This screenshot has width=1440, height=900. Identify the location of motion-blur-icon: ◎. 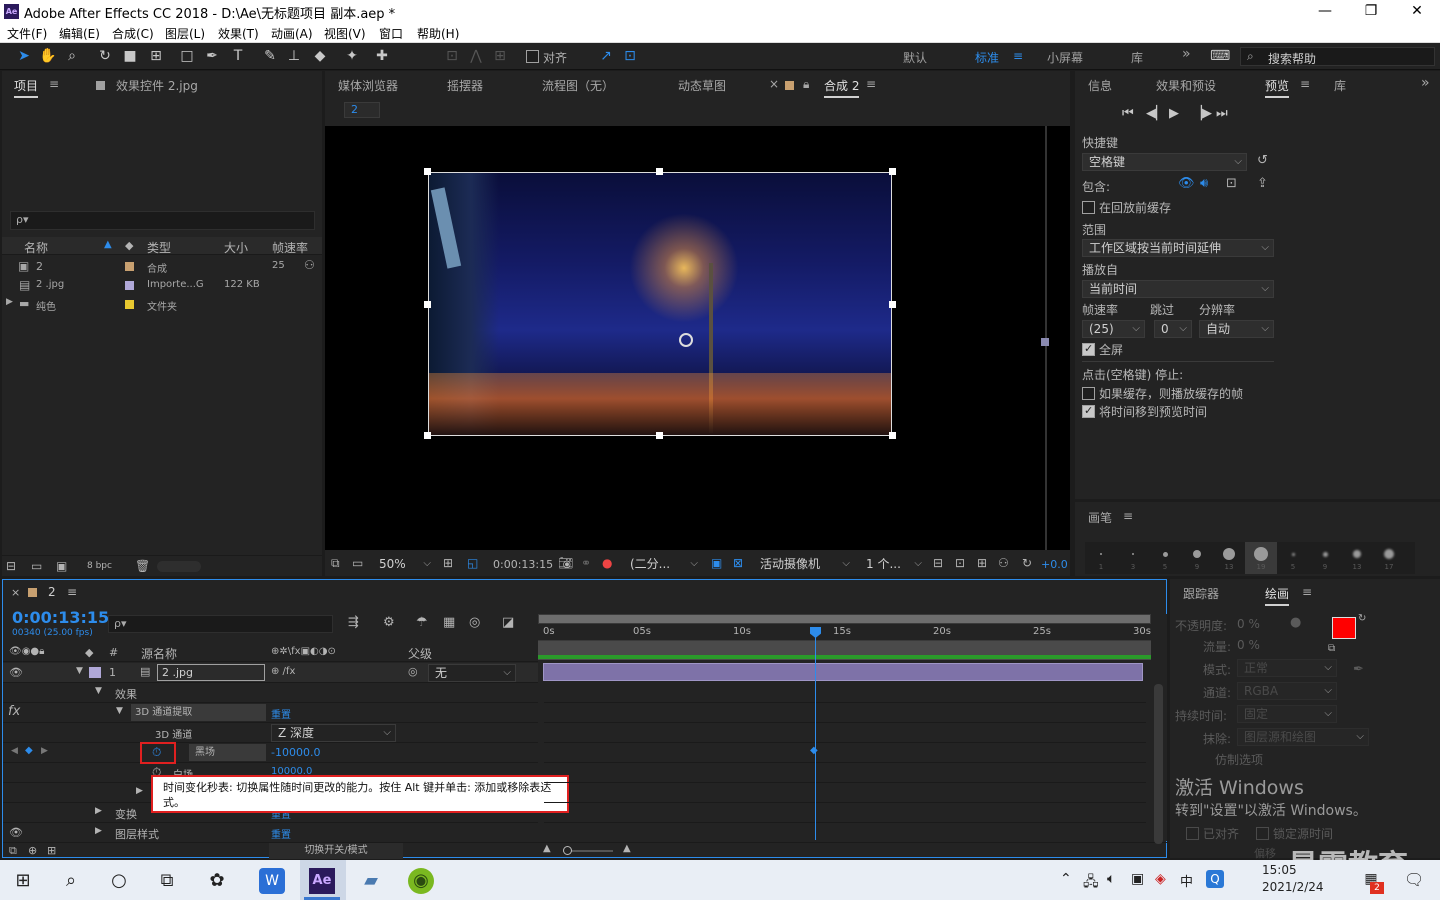
(474, 622).